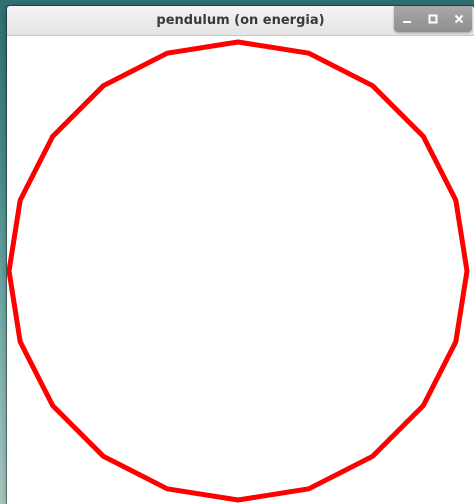  I want to click on minimize-button, so click(407, 19).